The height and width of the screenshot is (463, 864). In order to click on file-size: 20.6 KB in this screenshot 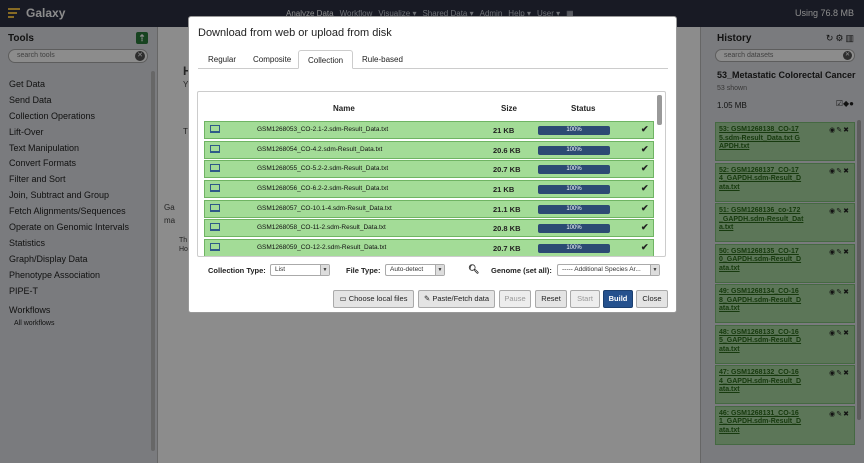, I will do `click(507, 150)`.